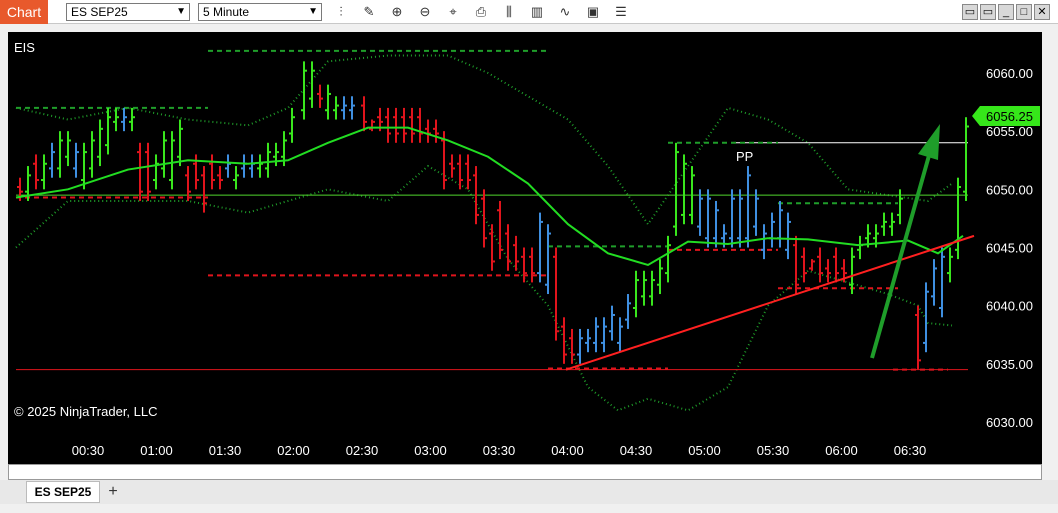  Describe the element at coordinates (226, 12) in the screenshot. I see `interval-value: 5 Minute` at that location.